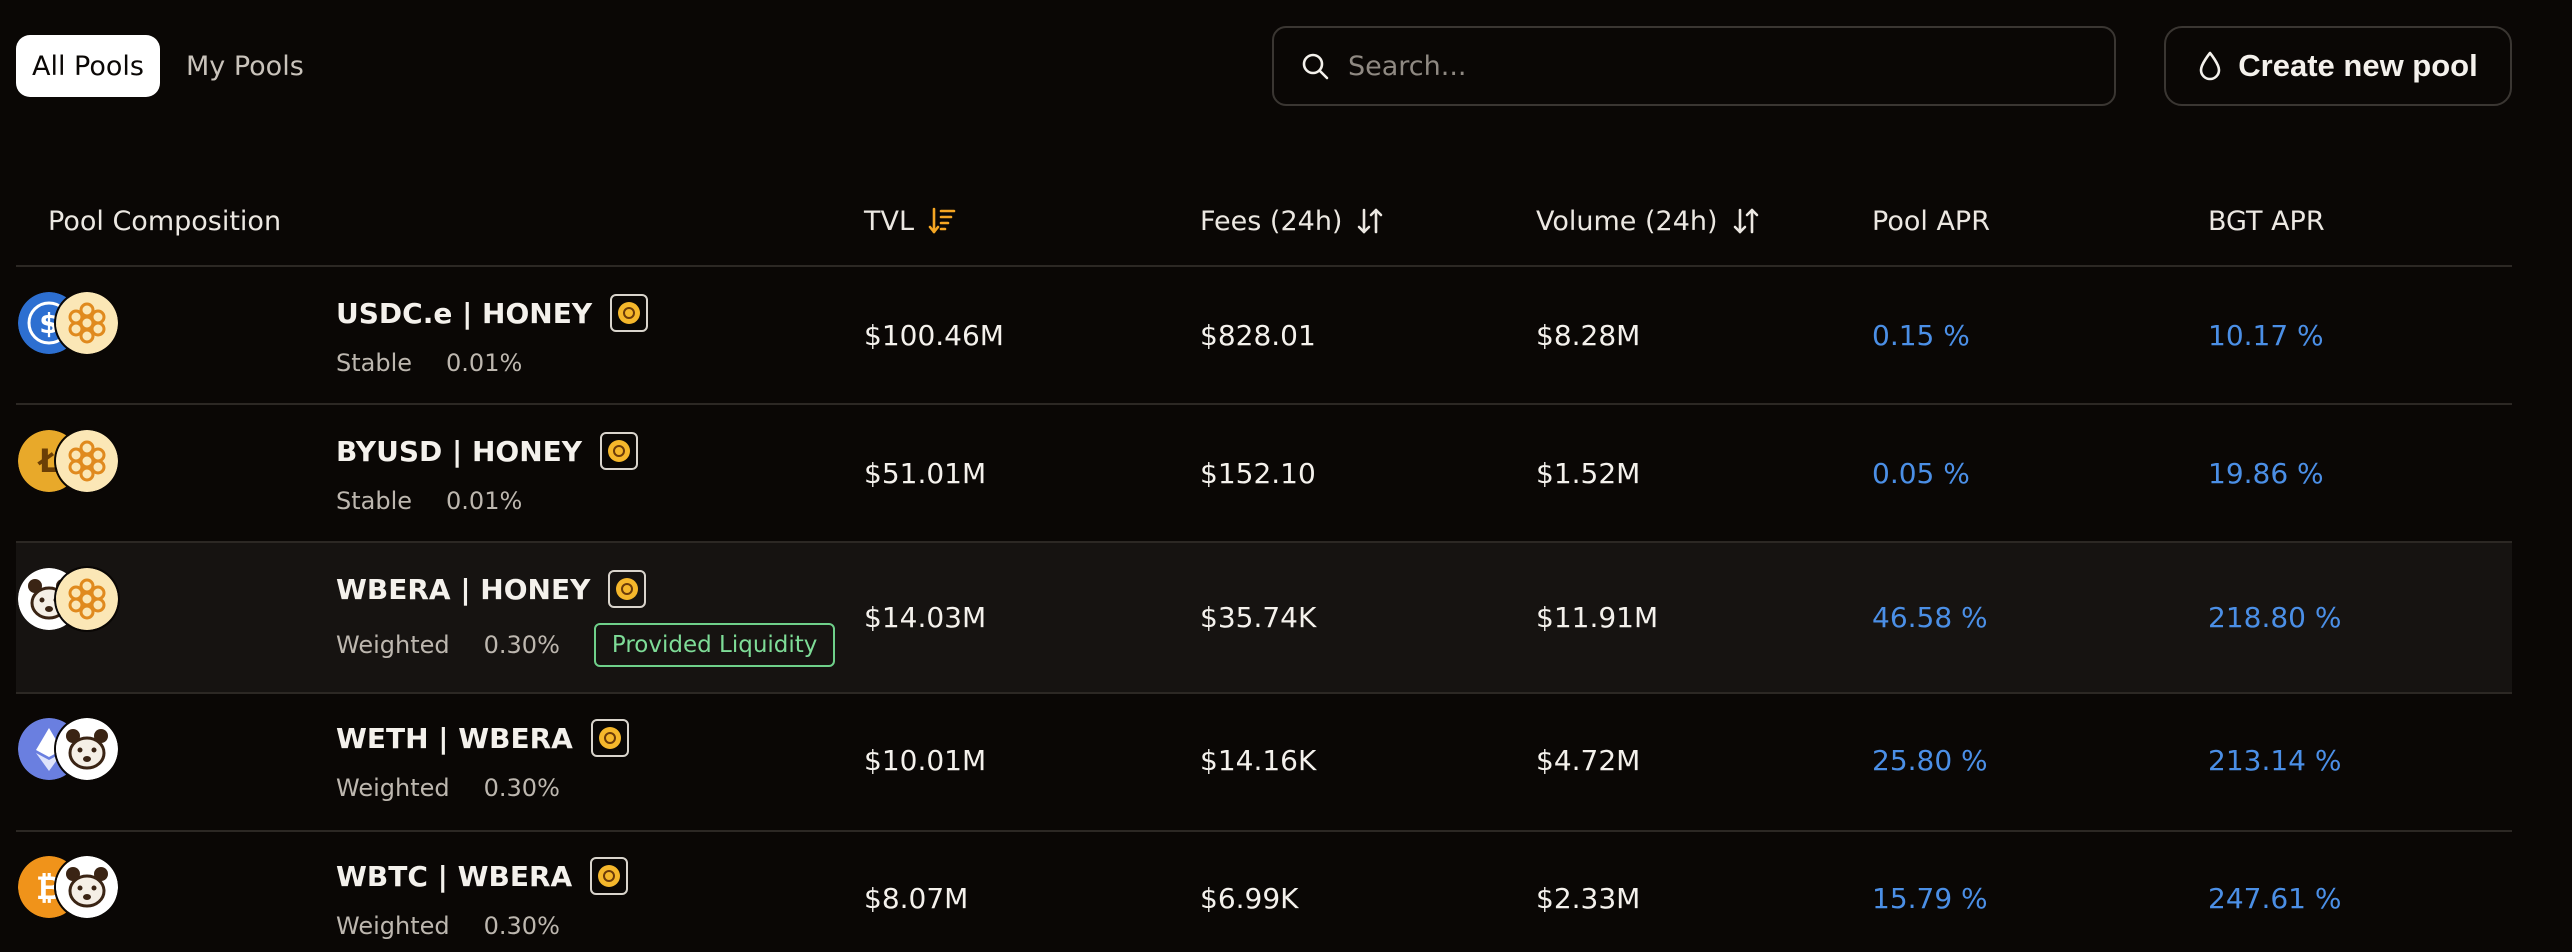  What do you see at coordinates (463, 589) in the screenshot?
I see `pool-pair-name: WBERA | HONEY` at bounding box center [463, 589].